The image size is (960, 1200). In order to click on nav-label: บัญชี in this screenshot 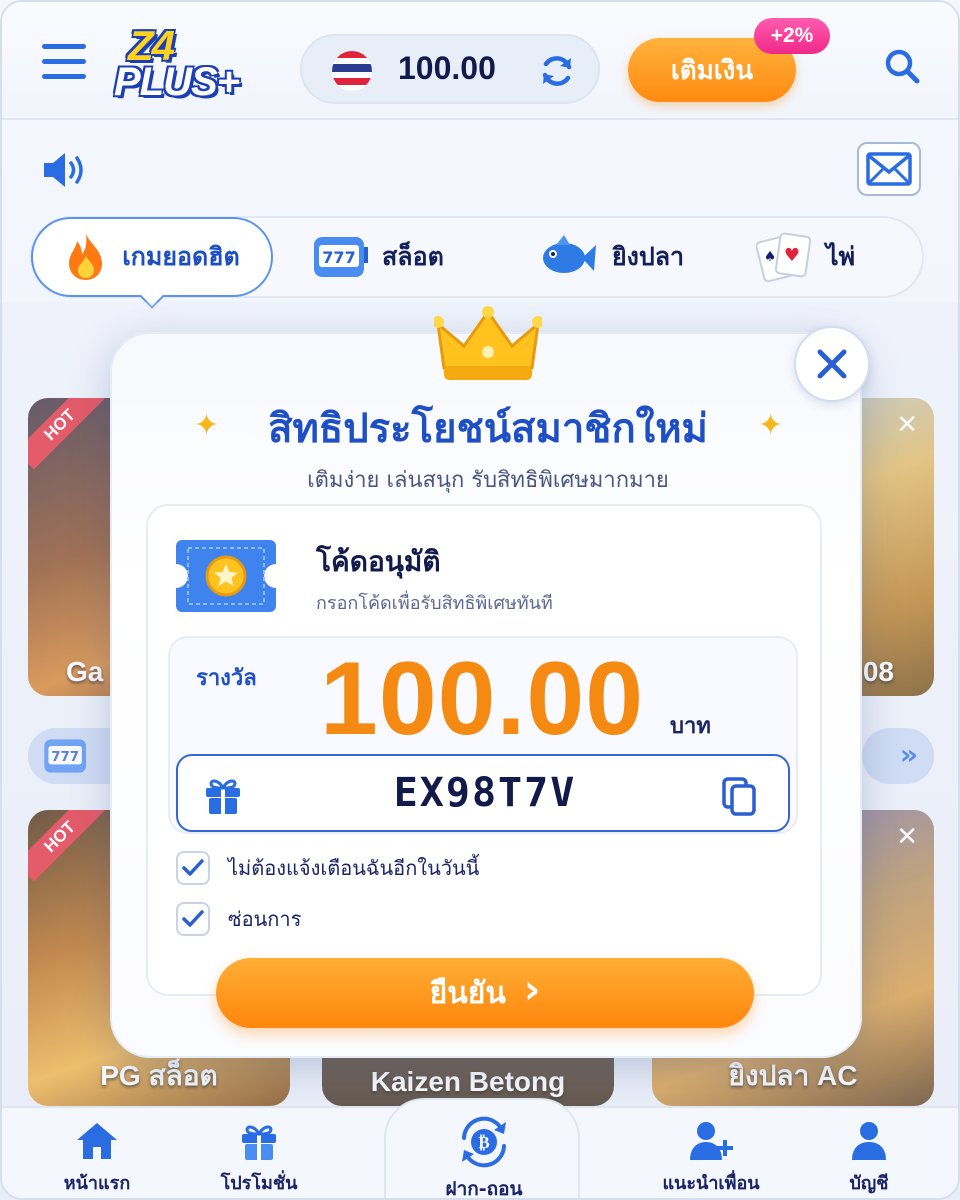, I will do `click(869, 1183)`.